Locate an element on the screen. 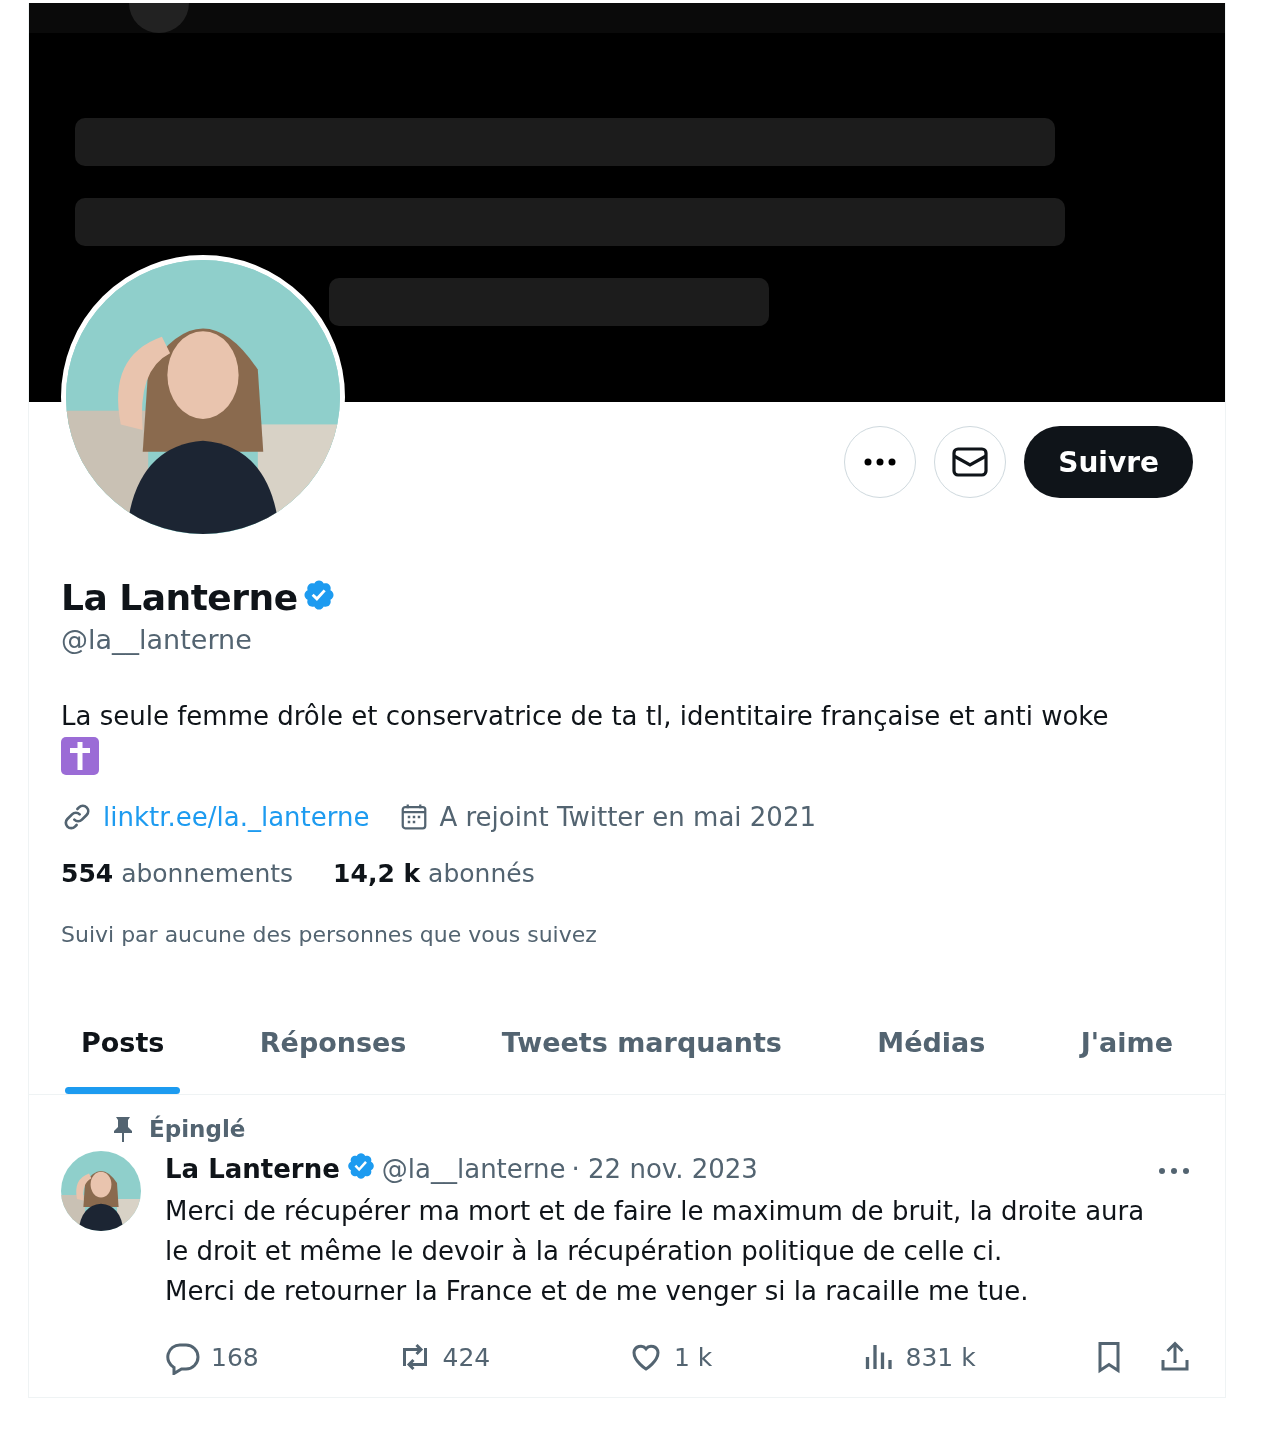 The width and height of the screenshot is (1261, 1440). reply-button: 168 is located at coordinates (260, 1357).